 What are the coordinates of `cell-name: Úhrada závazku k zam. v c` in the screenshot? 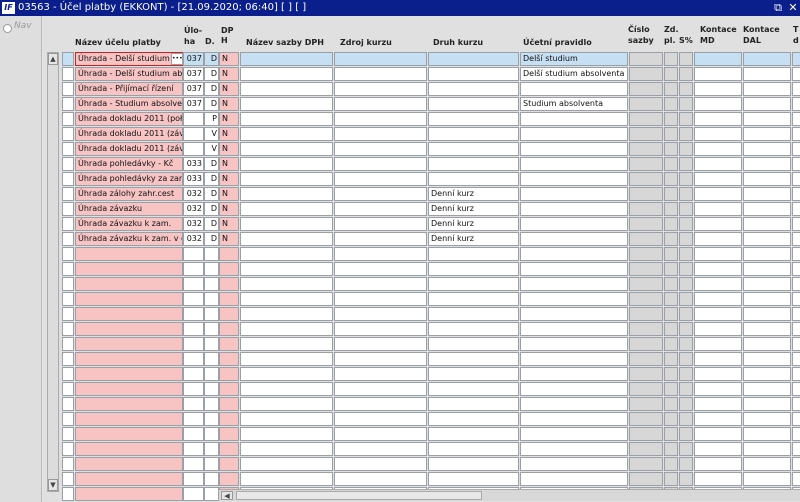 It's located at (129, 239).